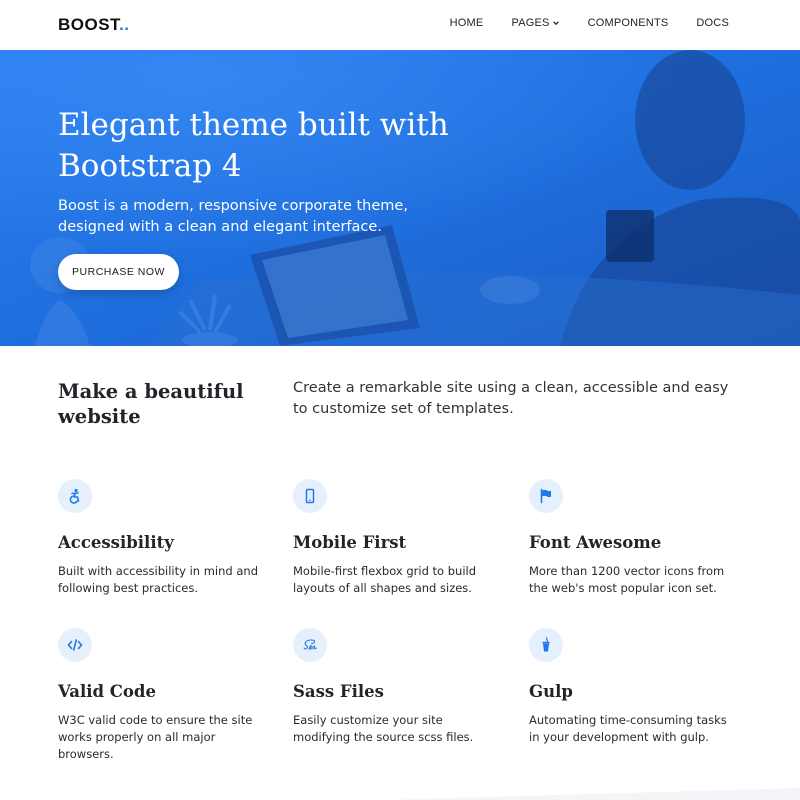 Image resolution: width=800 pixels, height=800 pixels. Describe the element at coordinates (253, 145) in the screenshot. I see `hero-title: Elegant theme built with Bootstrap 4` at that location.